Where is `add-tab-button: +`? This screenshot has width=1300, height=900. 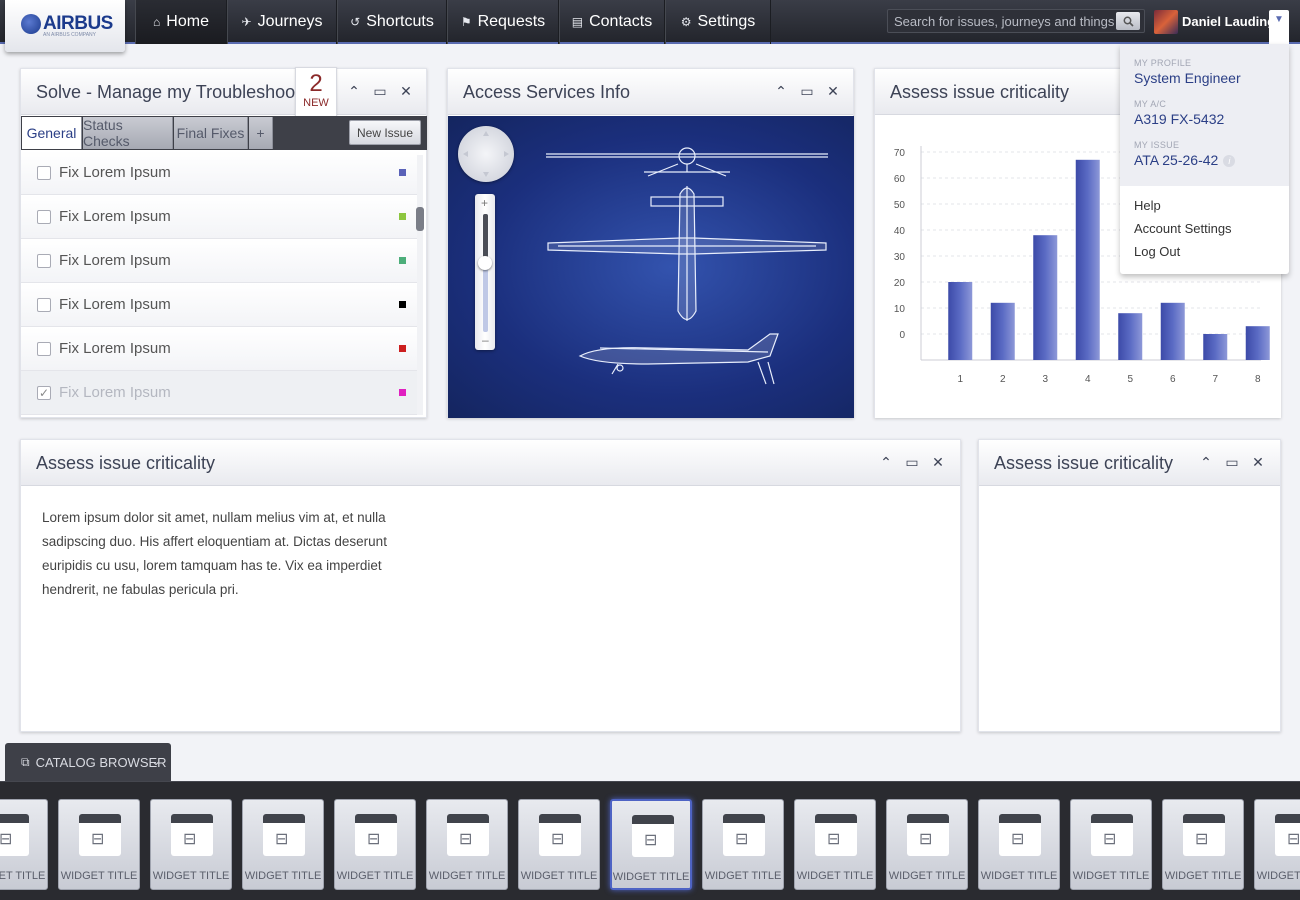 add-tab-button: + is located at coordinates (261, 133).